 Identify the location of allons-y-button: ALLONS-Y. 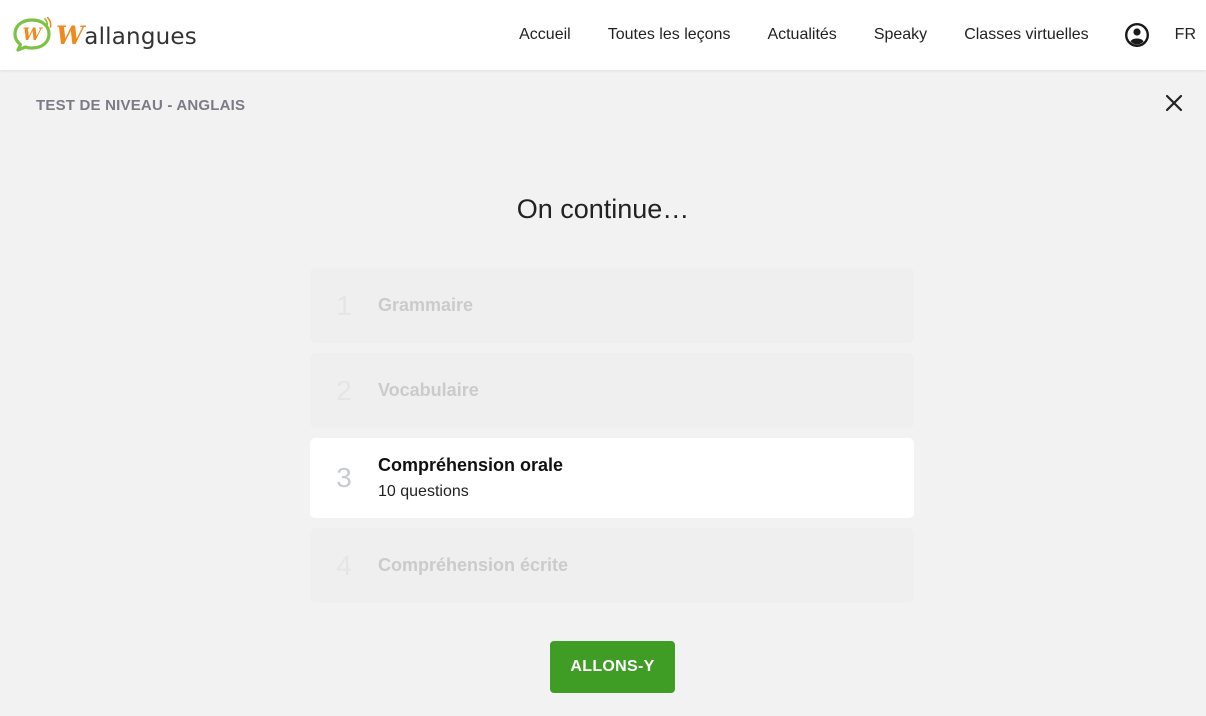
(612, 667).